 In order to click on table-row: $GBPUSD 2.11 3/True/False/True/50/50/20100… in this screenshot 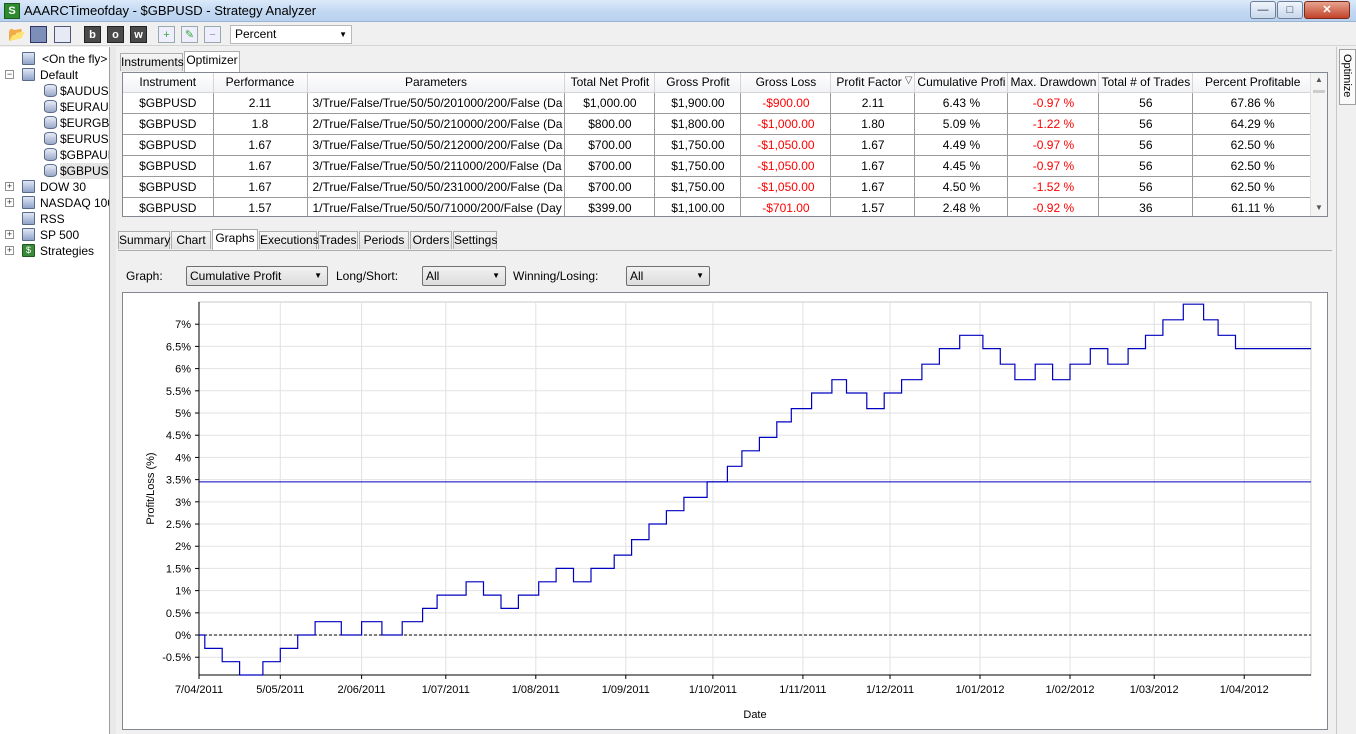, I will do `click(718, 103)`.